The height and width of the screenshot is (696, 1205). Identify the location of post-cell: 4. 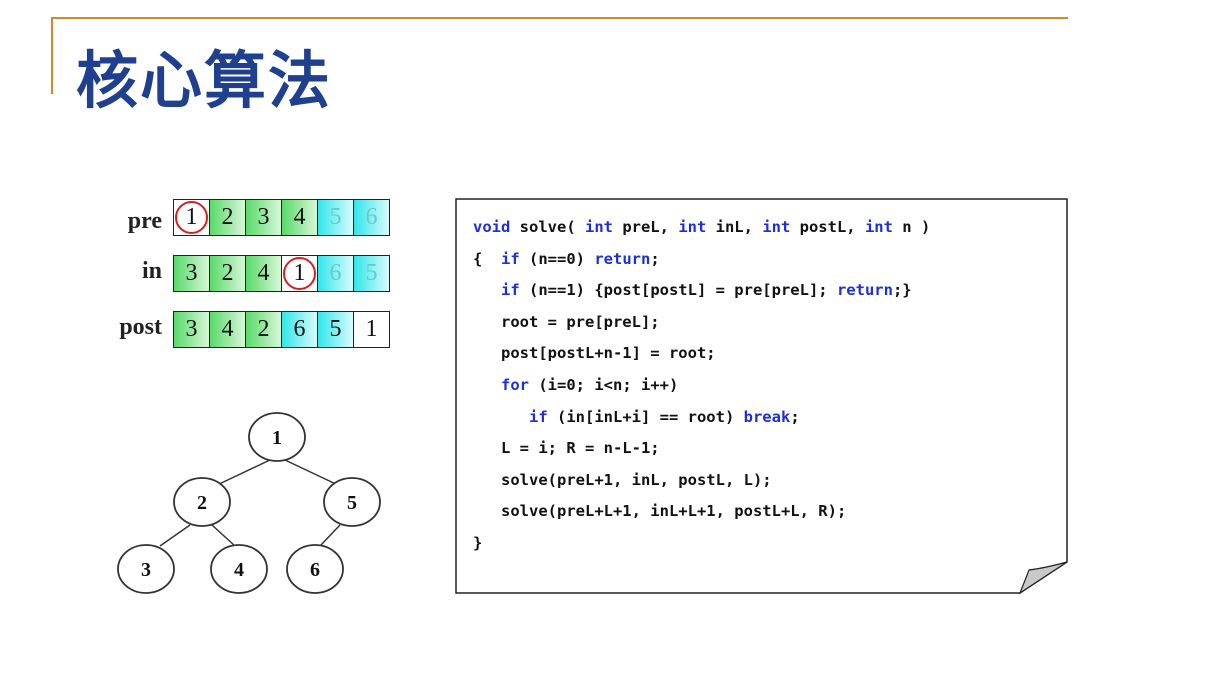
(227, 329).